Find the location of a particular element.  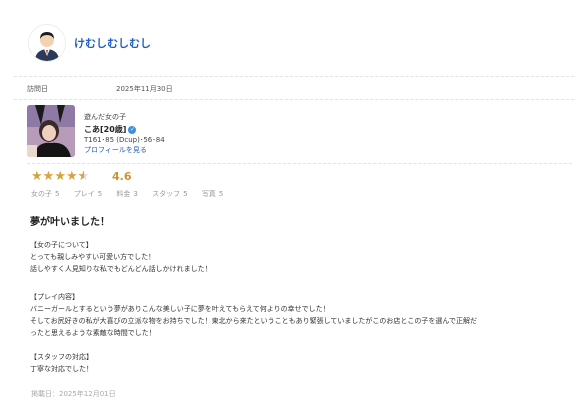

score-girl: 女の子 5 is located at coordinates (48, 194).